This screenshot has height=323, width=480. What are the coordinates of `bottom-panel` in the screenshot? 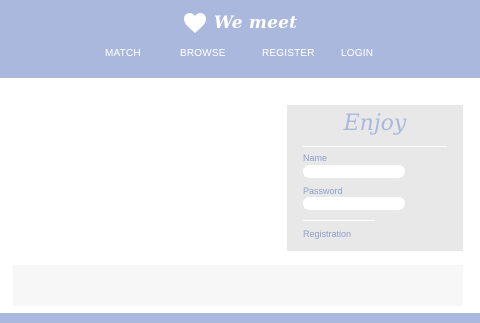 It's located at (238, 285).